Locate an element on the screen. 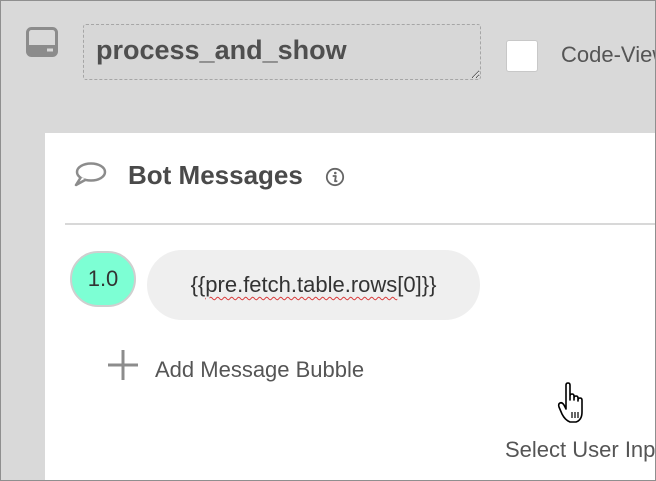 The image size is (656, 481). message-text: {{pre.fetch.table.rows[0]}} is located at coordinates (314, 285).